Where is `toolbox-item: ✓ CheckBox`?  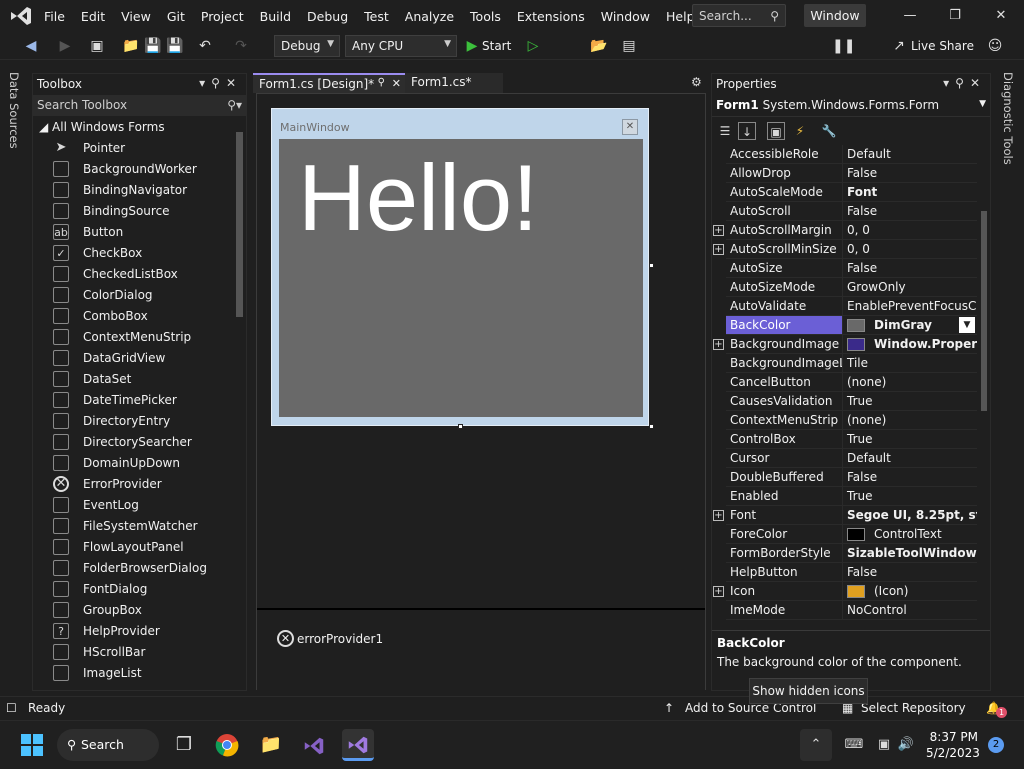 toolbox-item: ✓ CheckBox is located at coordinates (97, 252).